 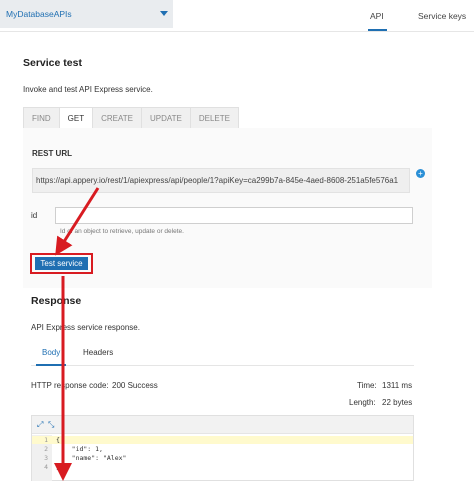 What do you see at coordinates (135, 385) in the screenshot?
I see `http-code-value: 200 Success` at bounding box center [135, 385].